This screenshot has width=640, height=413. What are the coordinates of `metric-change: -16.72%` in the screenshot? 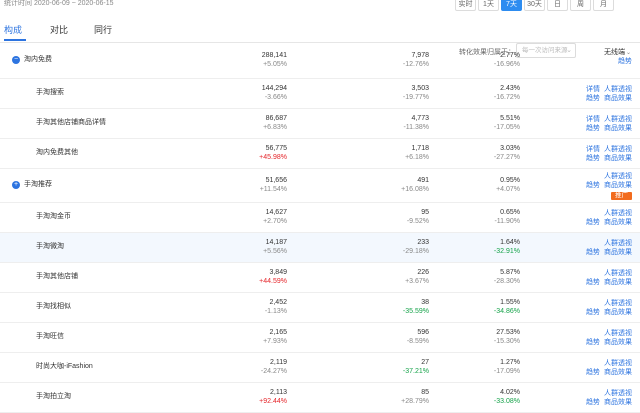 It's located at (506, 97).